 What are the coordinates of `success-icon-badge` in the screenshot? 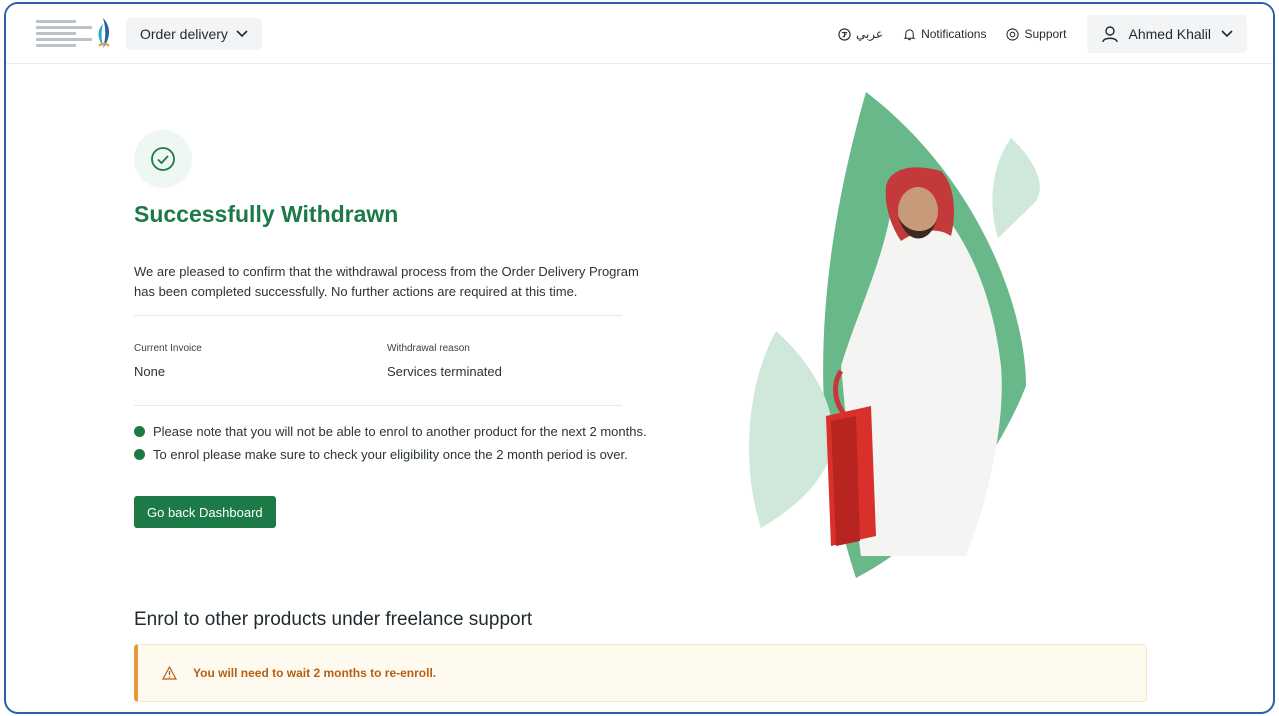 It's located at (163, 159).